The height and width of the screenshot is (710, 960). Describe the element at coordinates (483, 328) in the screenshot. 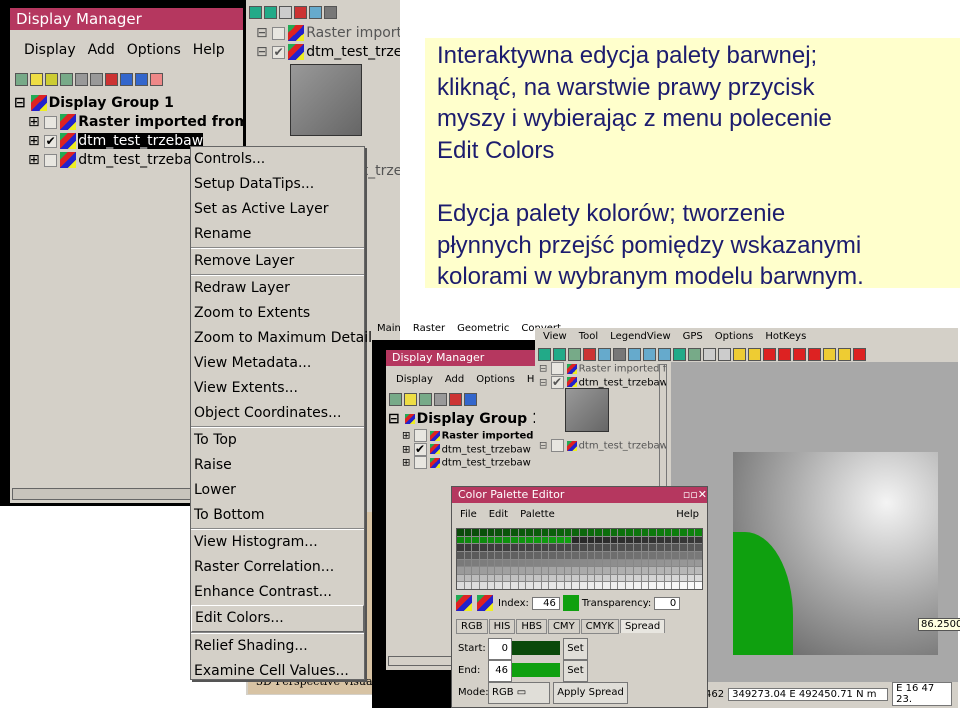

I see `menu-geometric: Geometric` at that location.